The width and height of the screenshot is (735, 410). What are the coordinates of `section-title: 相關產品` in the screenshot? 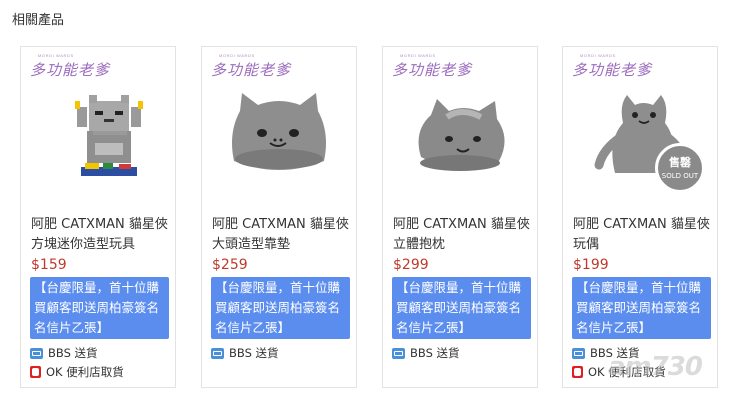 It's located at (38, 20).